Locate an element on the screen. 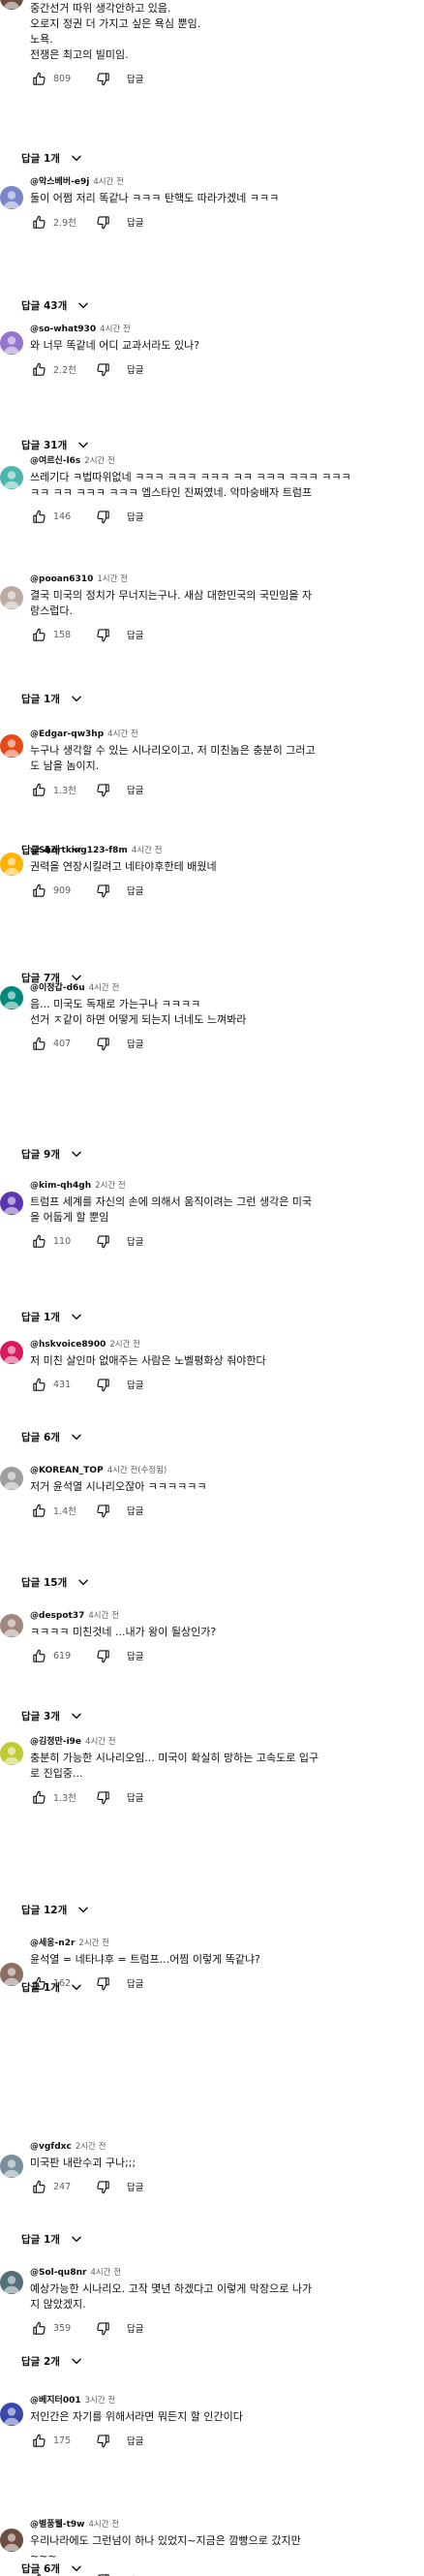 Image resolution: width=424 pixels, height=2576 pixels. comment-author: @hskvoice8900 is located at coordinates (68, 1345).